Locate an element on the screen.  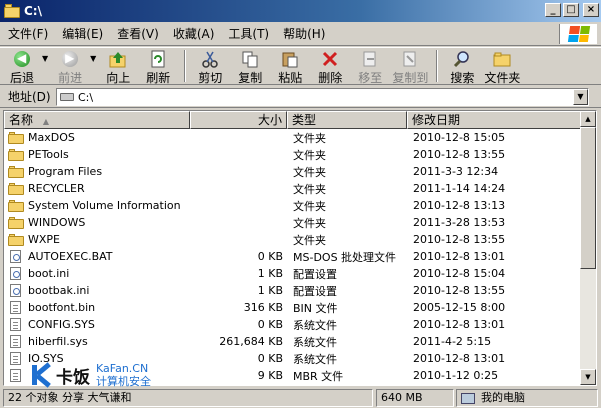
file-name-cell: boot.ini is located at coordinates (97, 273).